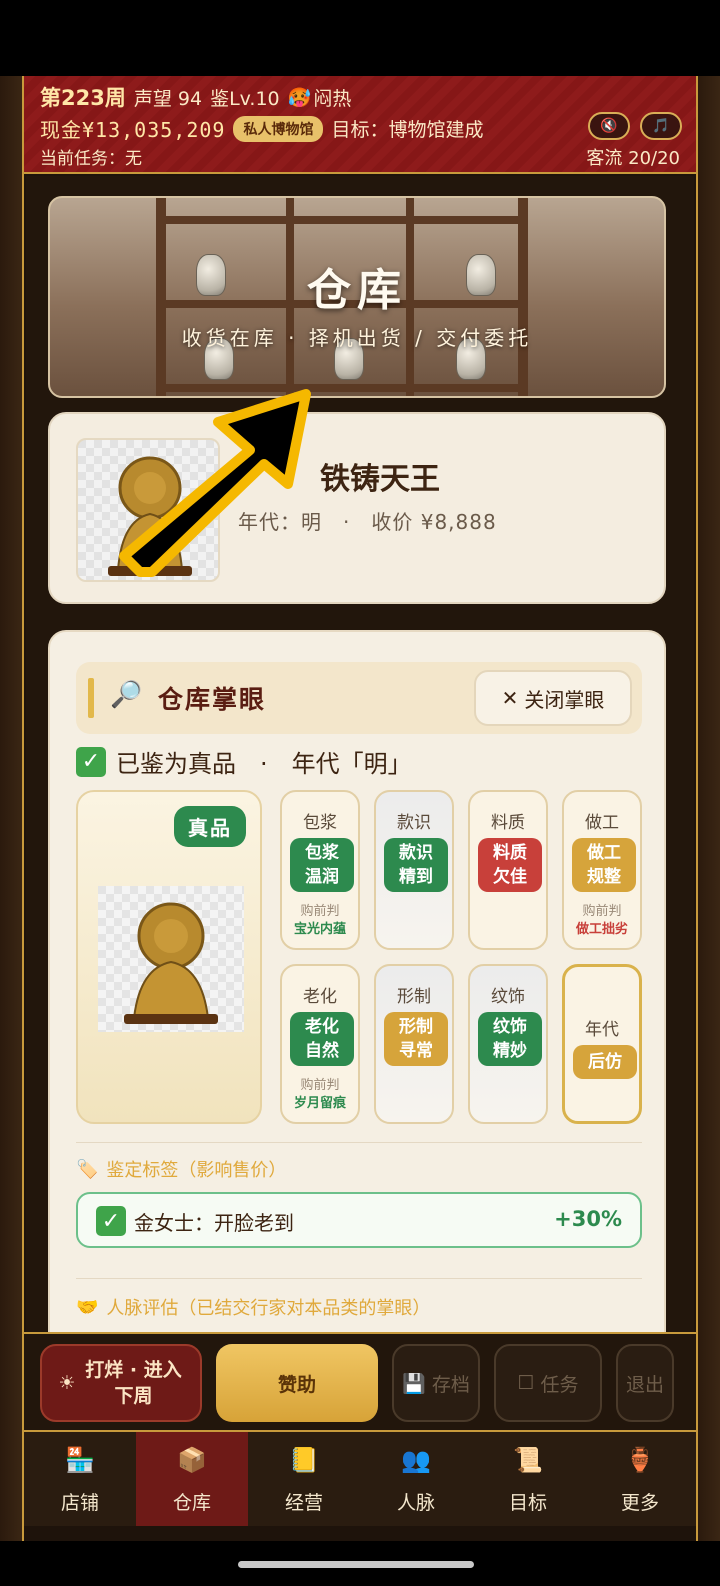 The image size is (720, 1586). I want to click on mute-icon: 🔇, so click(609, 126).